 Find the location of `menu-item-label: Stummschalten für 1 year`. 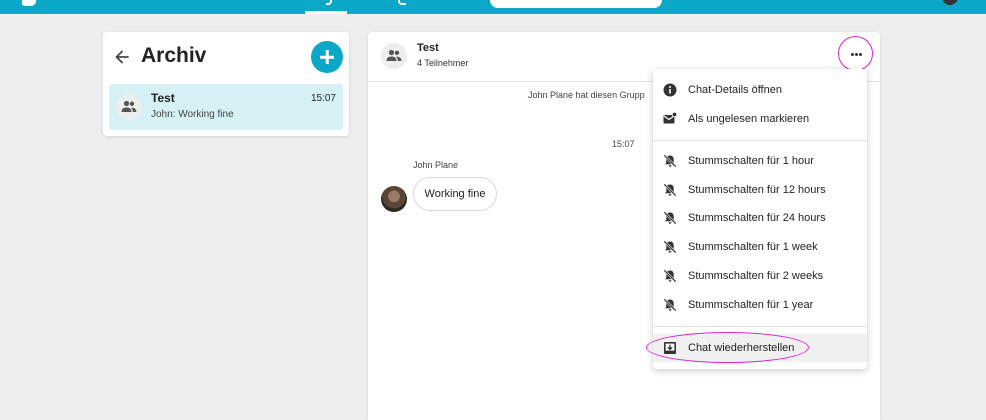

menu-item-label: Stummschalten für 1 year is located at coordinates (751, 305).